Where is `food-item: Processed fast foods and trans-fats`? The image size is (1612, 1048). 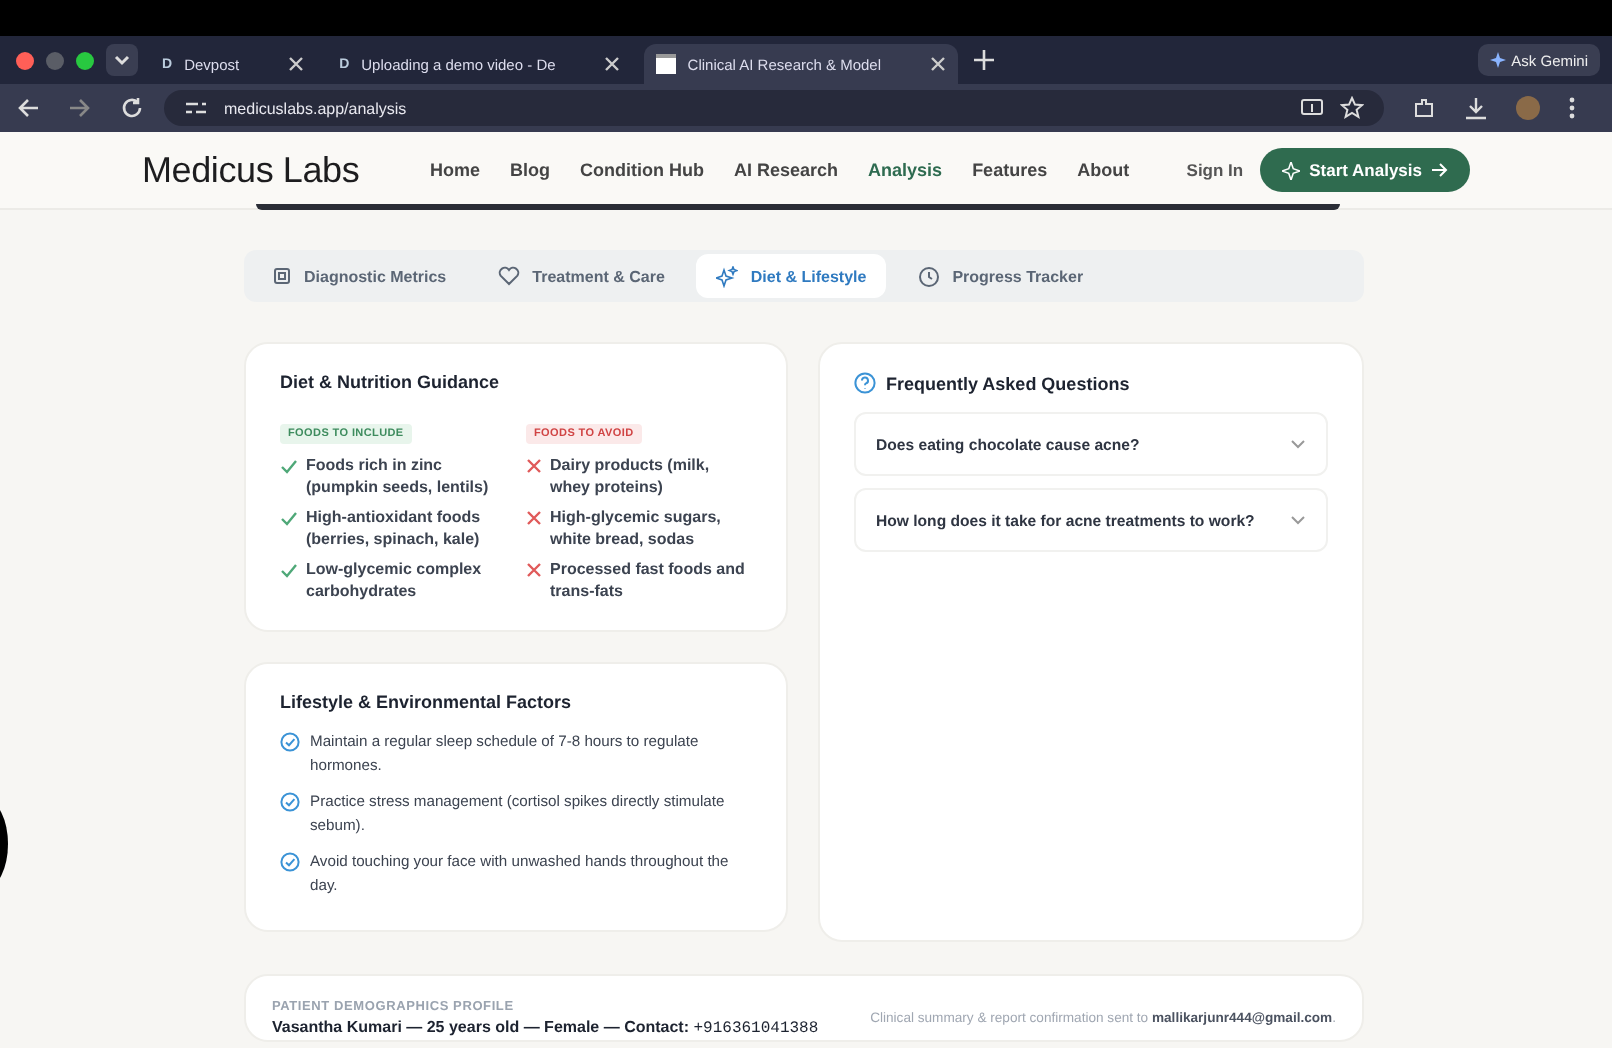 food-item: Processed fast foods and trans-fats is located at coordinates (648, 580).